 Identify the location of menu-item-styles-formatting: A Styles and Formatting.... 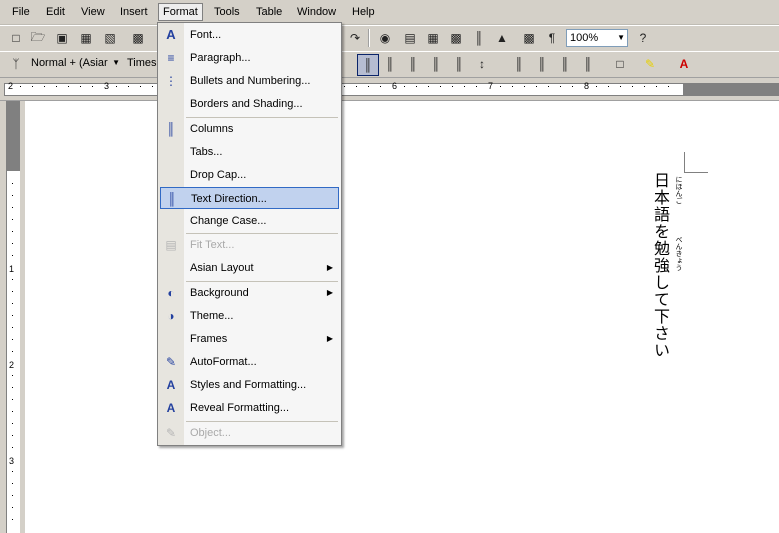
(249, 385).